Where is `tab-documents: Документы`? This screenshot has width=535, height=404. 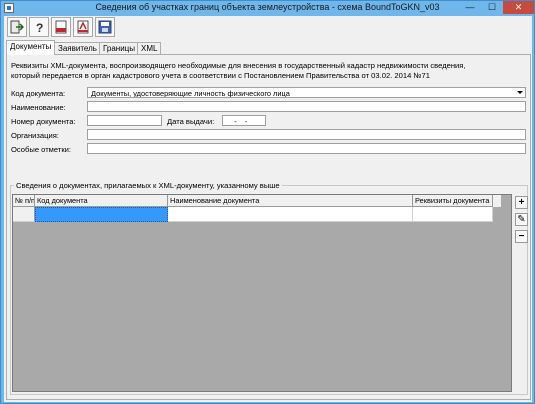 tab-documents: Документы is located at coordinates (31, 47).